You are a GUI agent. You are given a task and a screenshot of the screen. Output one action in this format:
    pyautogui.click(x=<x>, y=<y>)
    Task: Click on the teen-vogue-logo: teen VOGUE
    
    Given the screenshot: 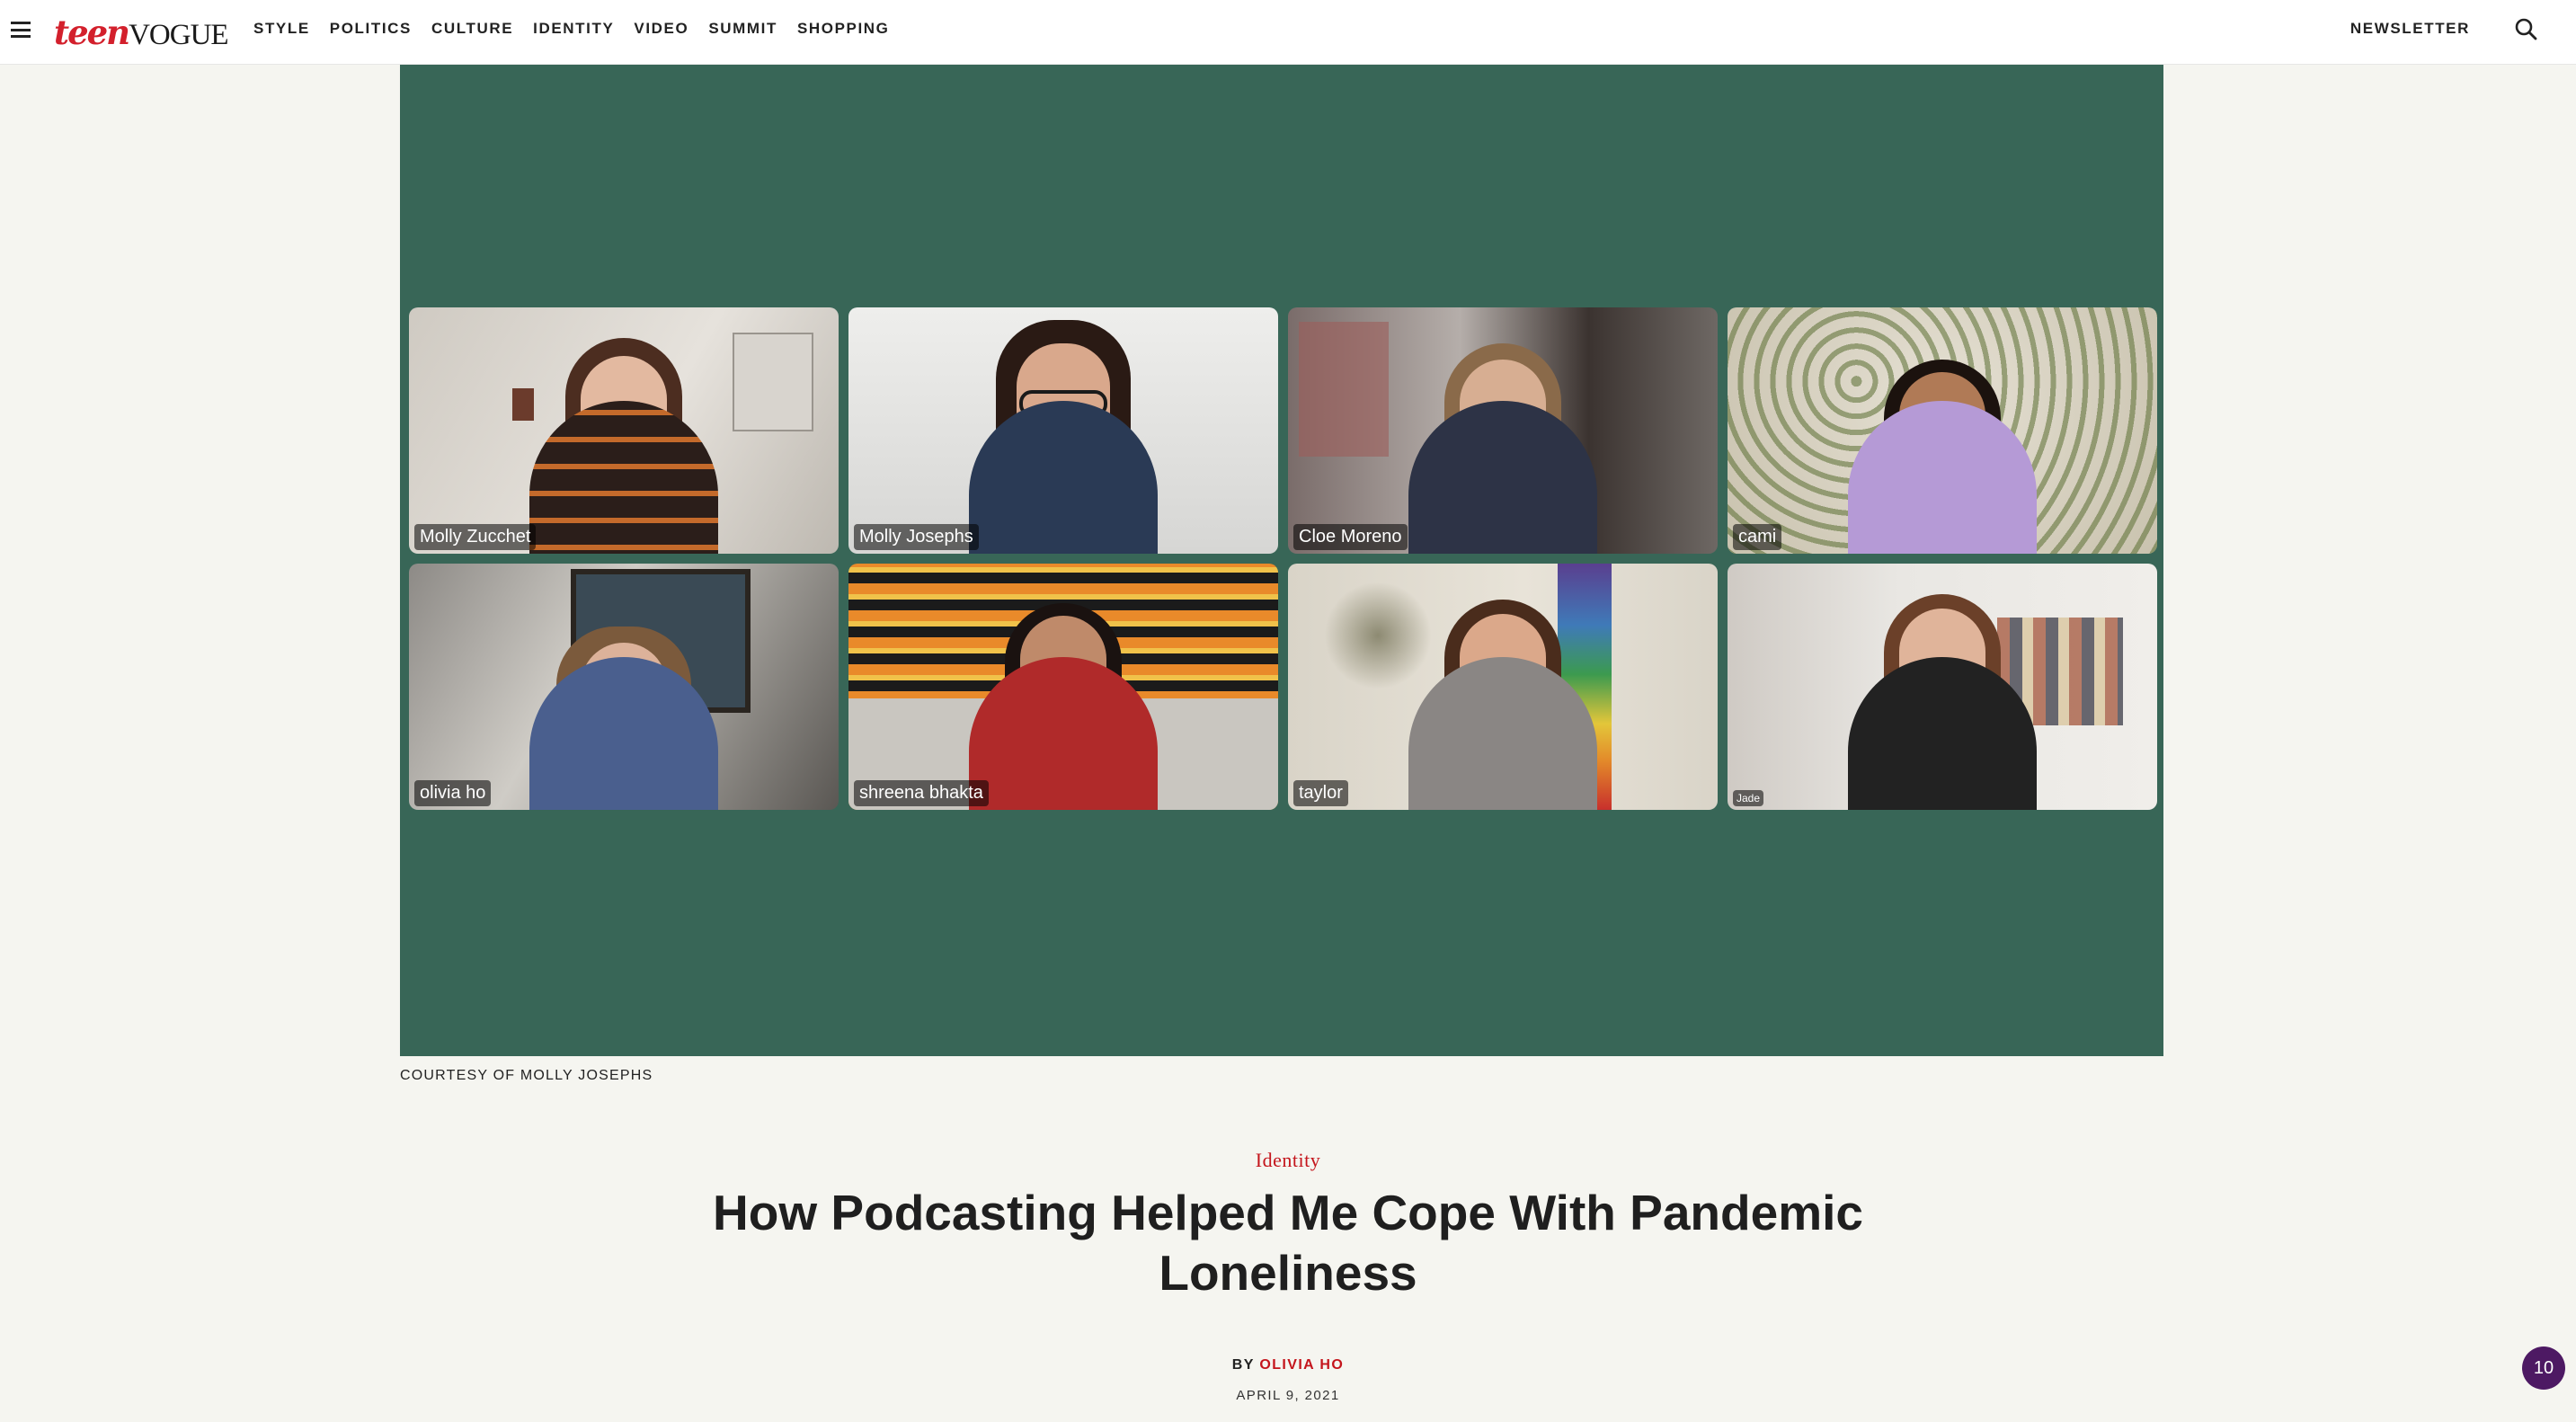 What is the action you would take?
    pyautogui.click(x=141, y=32)
    